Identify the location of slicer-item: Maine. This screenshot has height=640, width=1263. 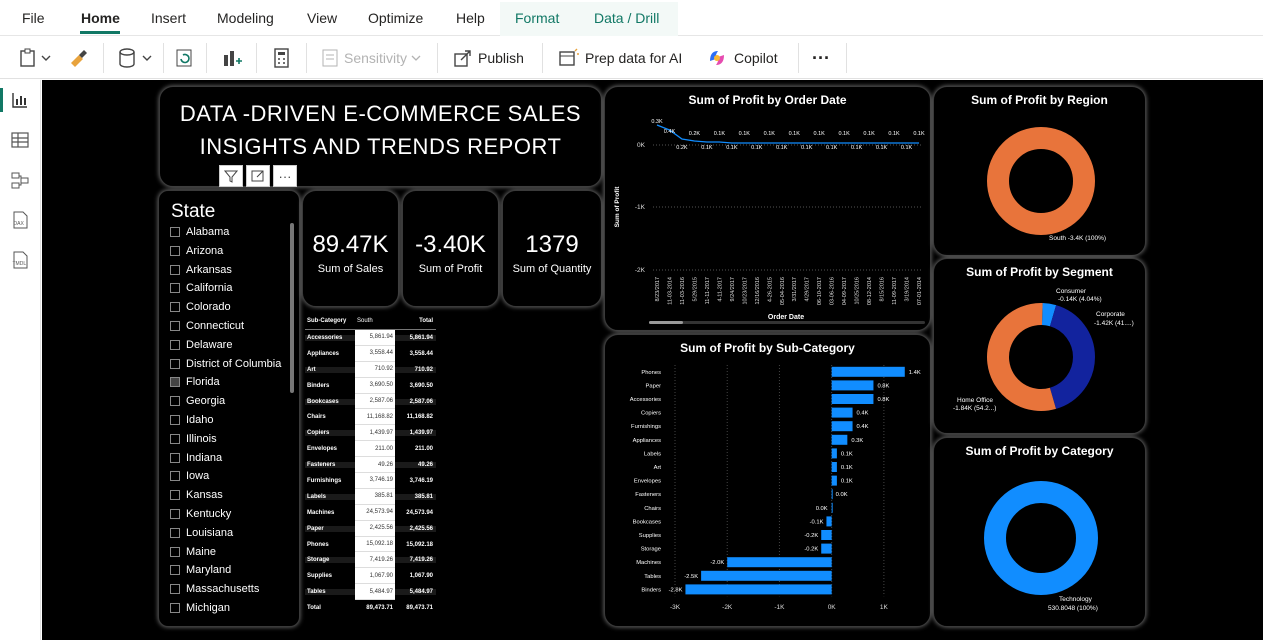
(193, 552).